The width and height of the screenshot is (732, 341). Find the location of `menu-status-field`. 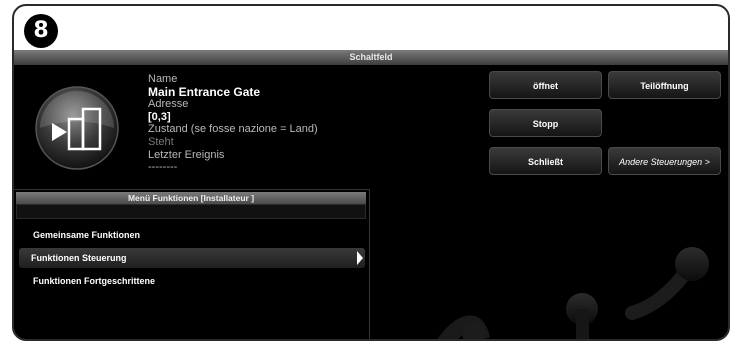

menu-status-field is located at coordinates (191, 211).